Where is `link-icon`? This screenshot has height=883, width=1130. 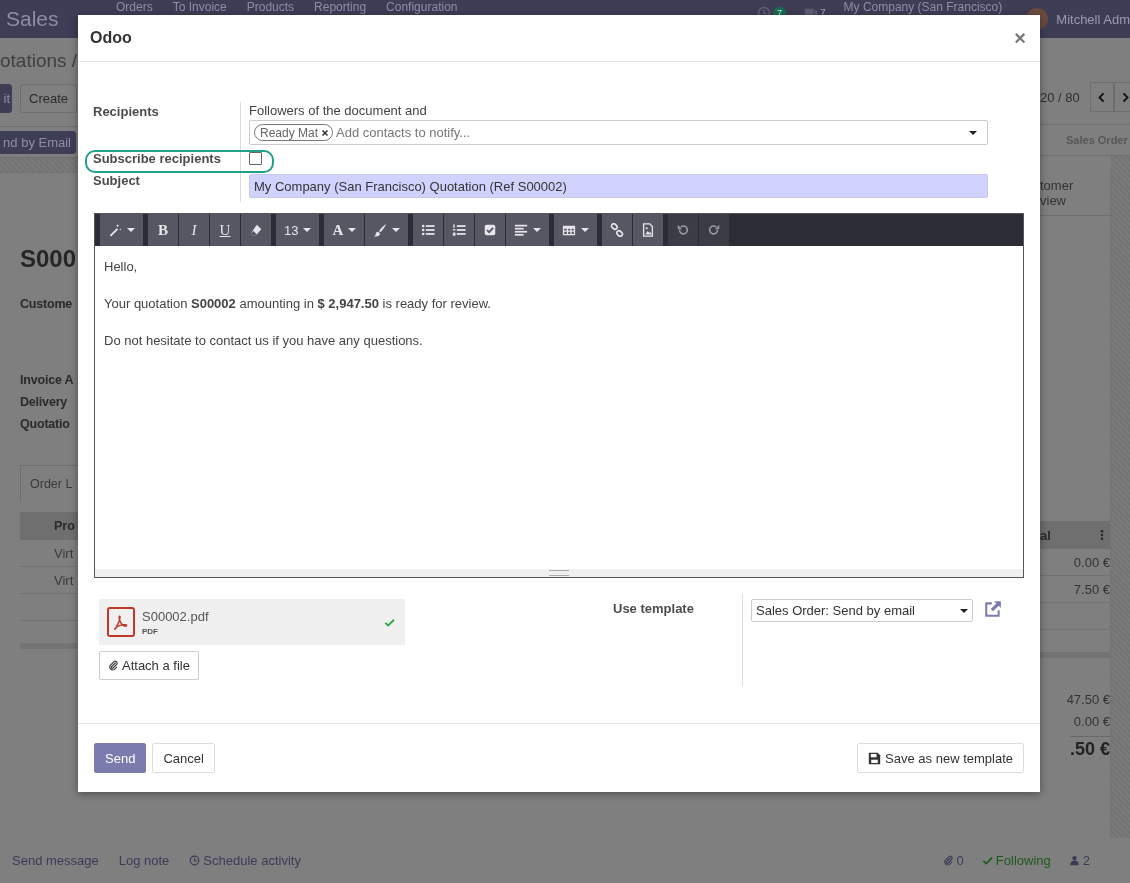
link-icon is located at coordinates (617, 230).